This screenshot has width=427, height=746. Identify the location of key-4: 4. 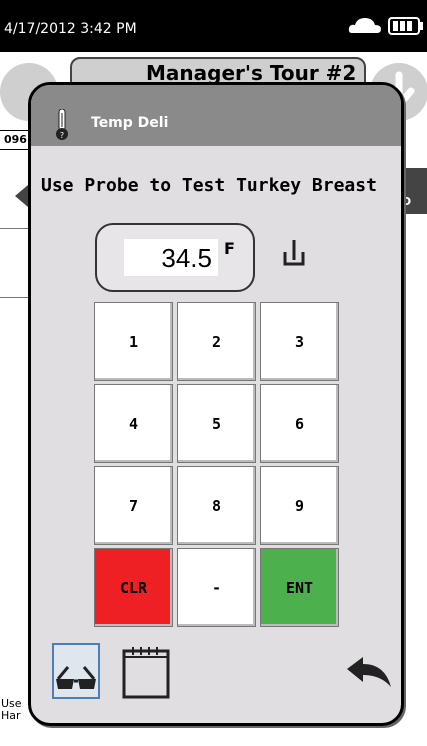
(133, 423).